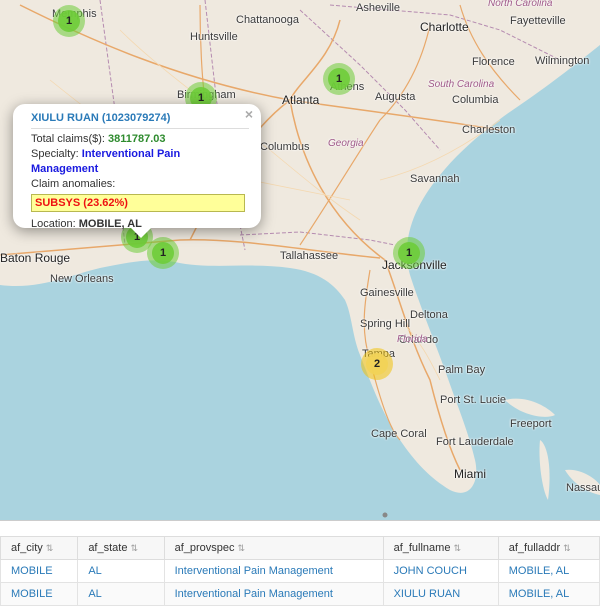 This screenshot has height=606, width=600. I want to click on popup-specialty-label: Specialty:, so click(55, 154).